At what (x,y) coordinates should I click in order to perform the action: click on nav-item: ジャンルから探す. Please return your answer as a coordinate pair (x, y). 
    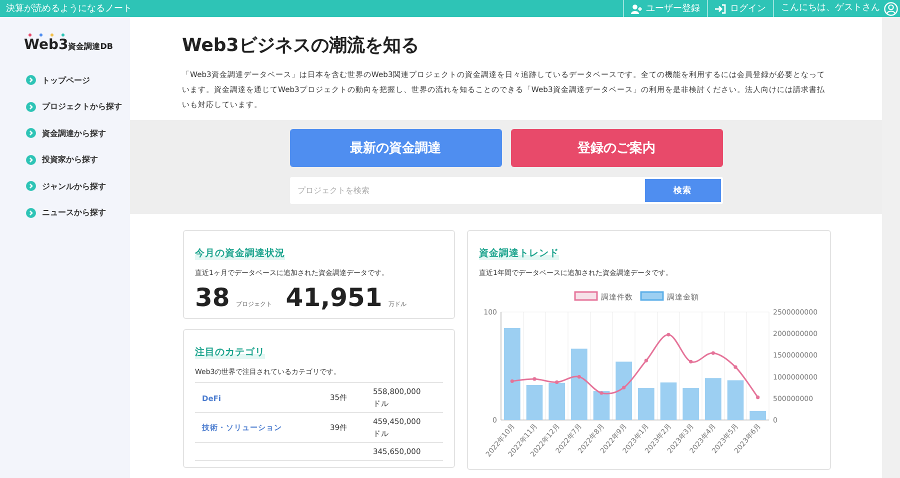
    Looking at the image, I should click on (78, 186).